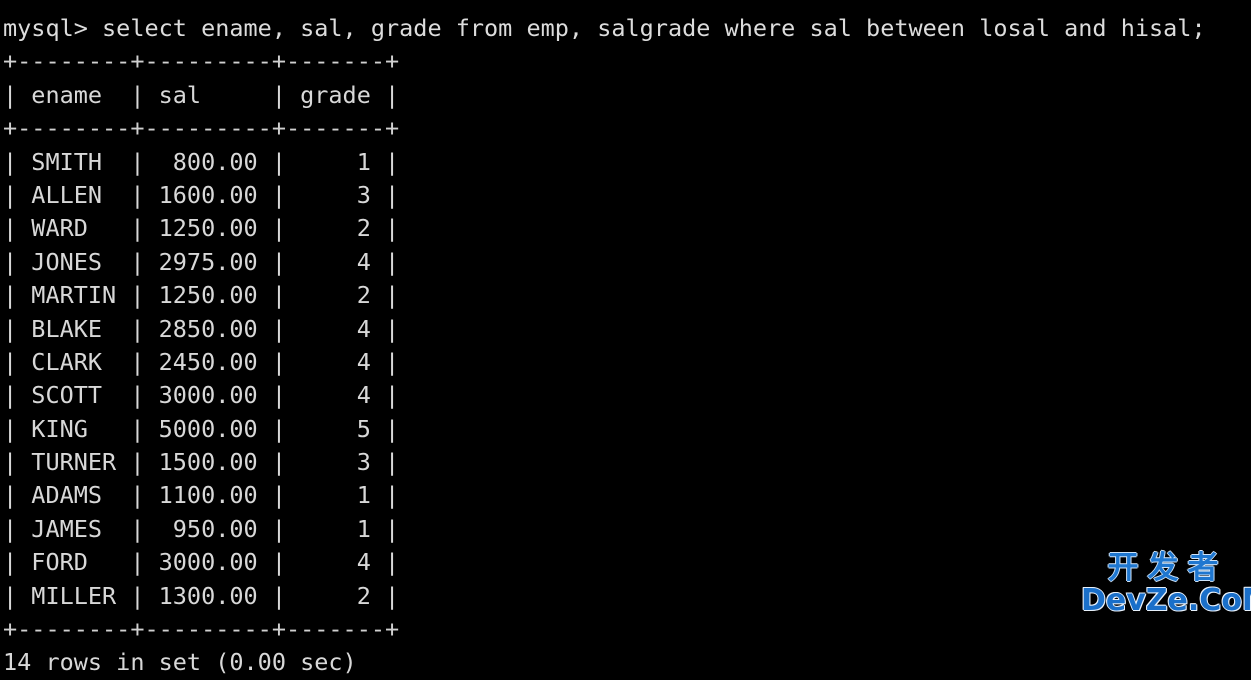 This screenshot has height=680, width=1251. What do you see at coordinates (1166, 600) in the screenshot?
I see `watermark-latin-text: DevZe.CoM` at bounding box center [1166, 600].